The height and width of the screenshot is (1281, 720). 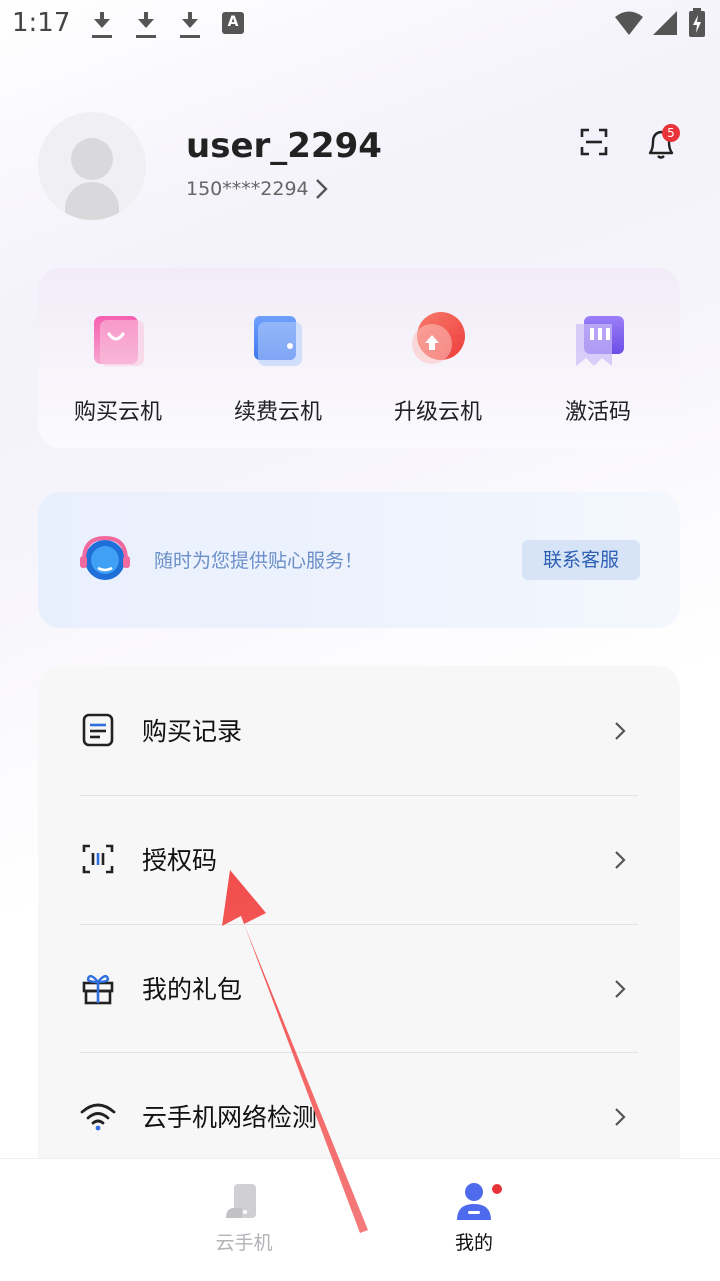 I want to click on status-time: 1:17, so click(x=41, y=23).